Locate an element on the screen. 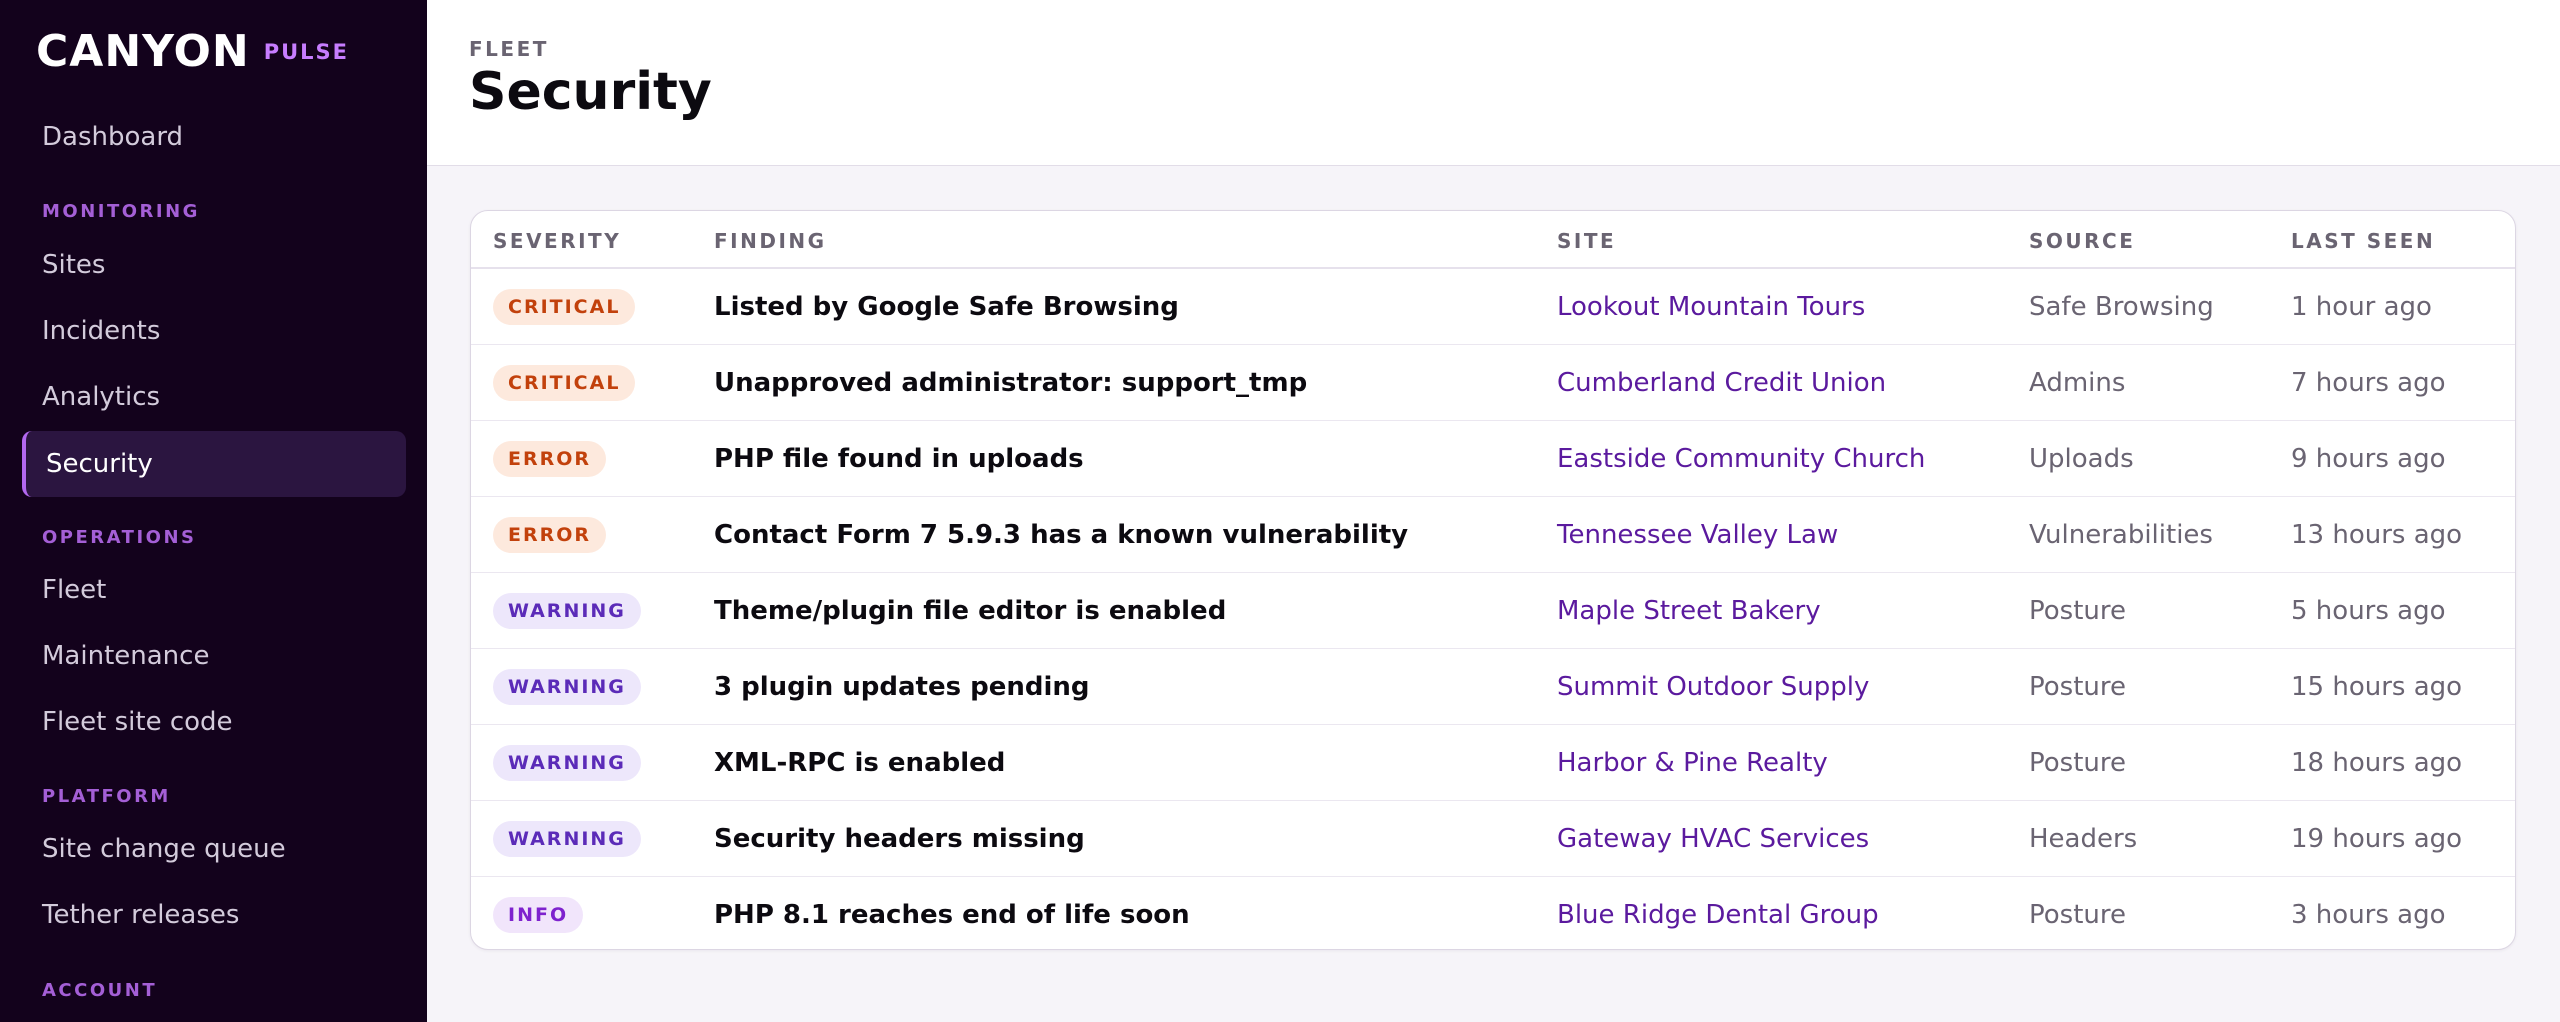 This screenshot has height=1022, width=2560. sidebar-section-monitoring: MONITORING is located at coordinates (121, 211).